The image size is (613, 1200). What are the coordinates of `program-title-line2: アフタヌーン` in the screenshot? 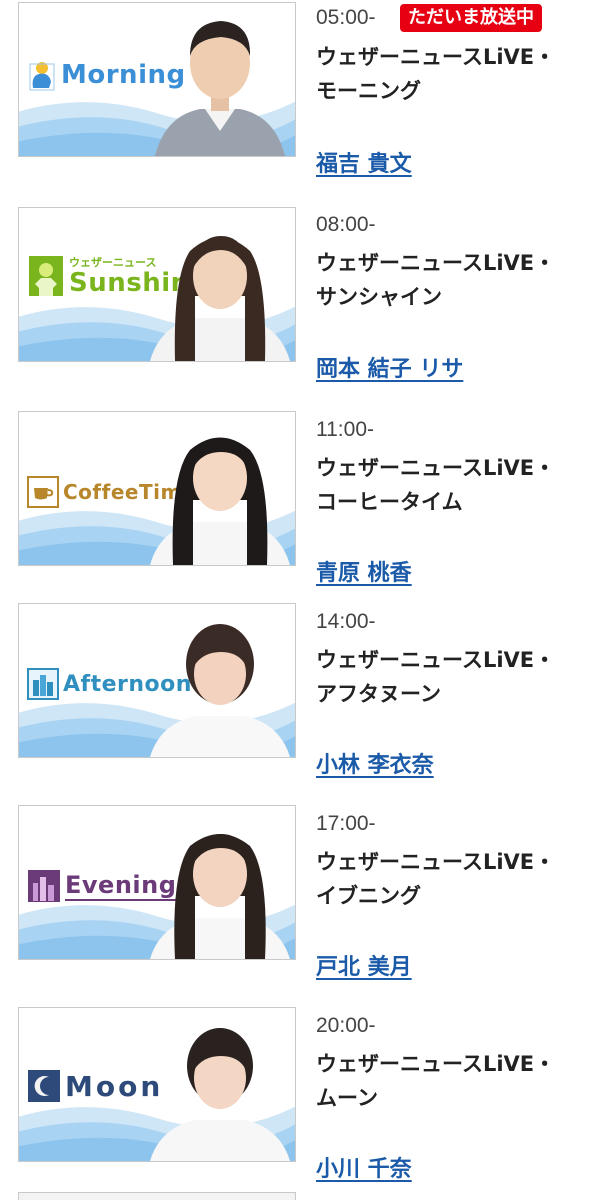 It's located at (378, 694).